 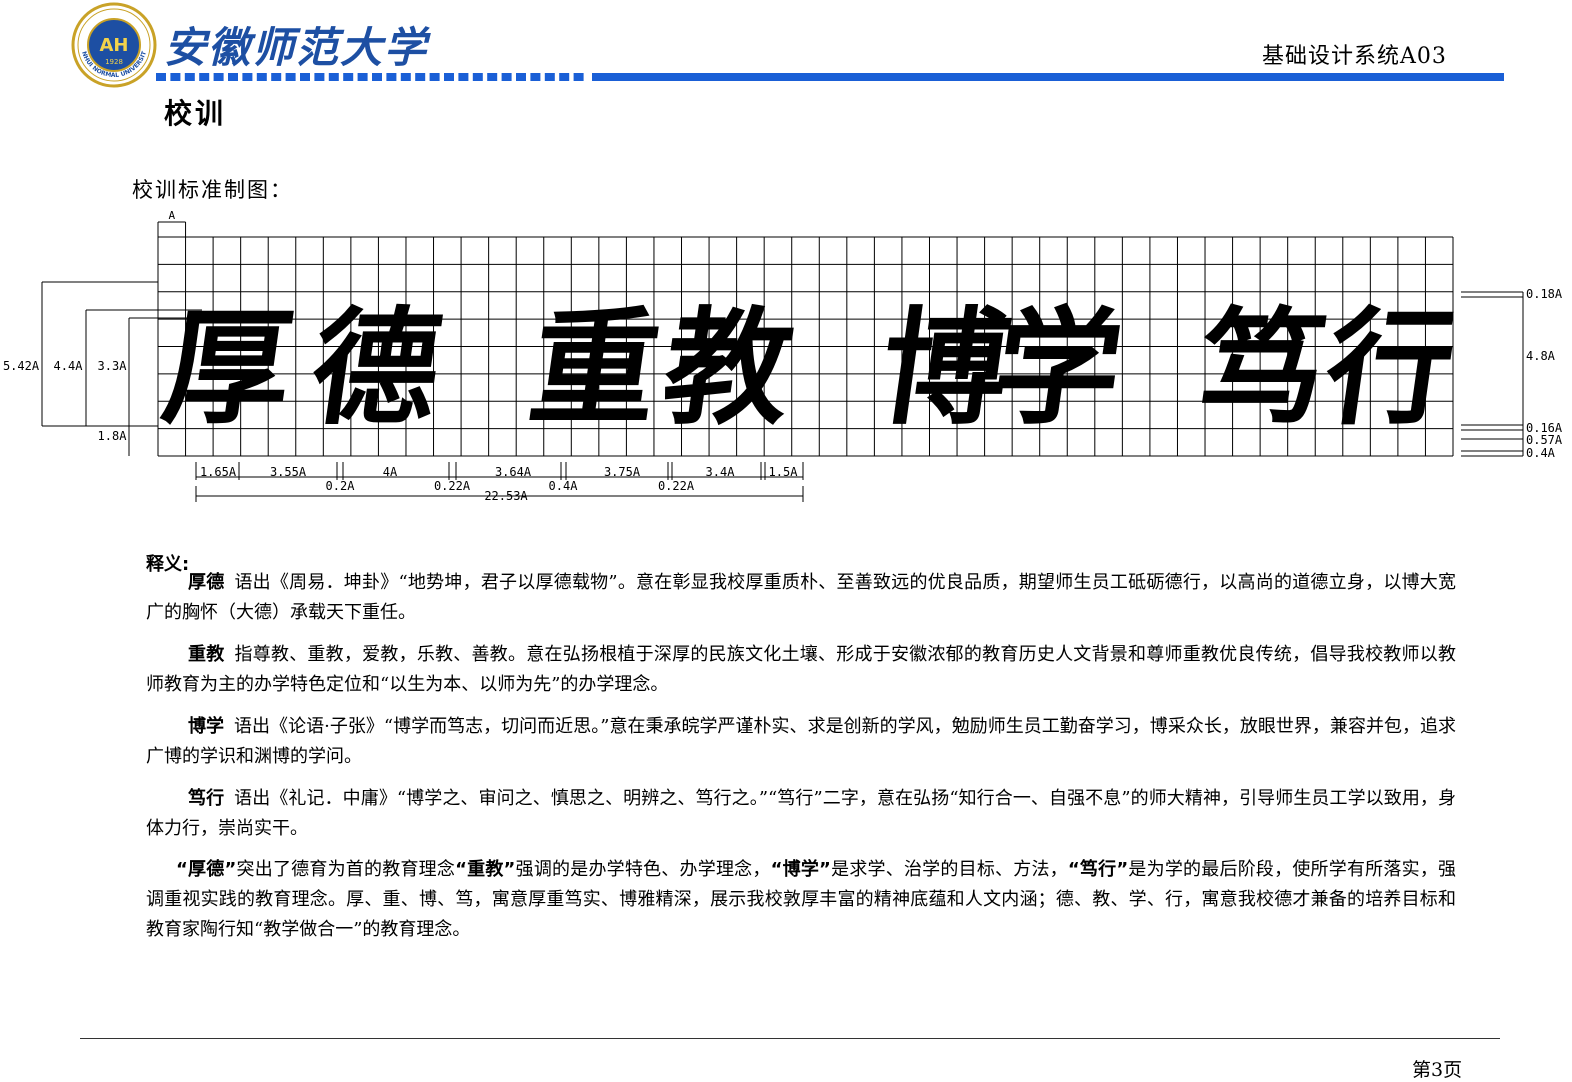 I want to click on university-logo: AH 1928 ANHUI NORMAL UNIVERSITY, so click(x=113, y=45).